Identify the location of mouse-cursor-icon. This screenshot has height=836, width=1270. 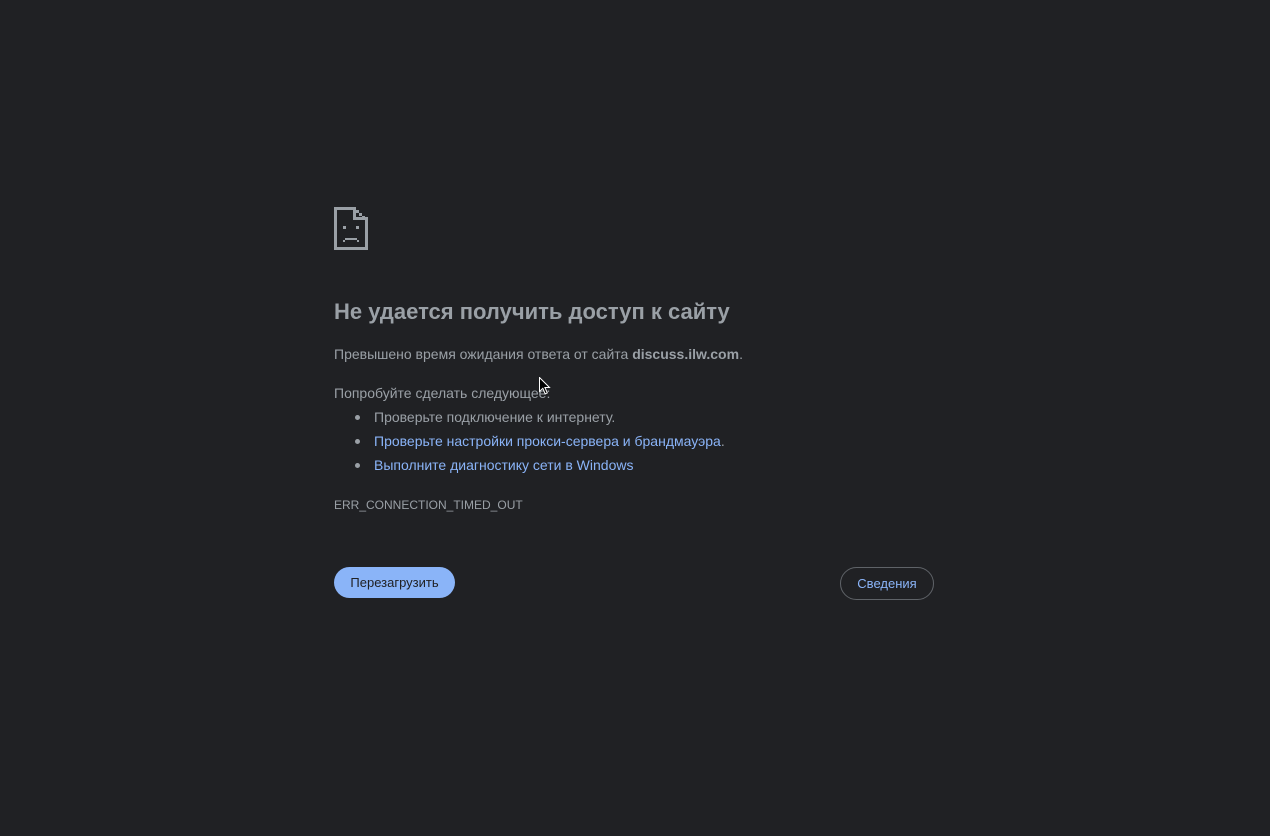
(545, 385).